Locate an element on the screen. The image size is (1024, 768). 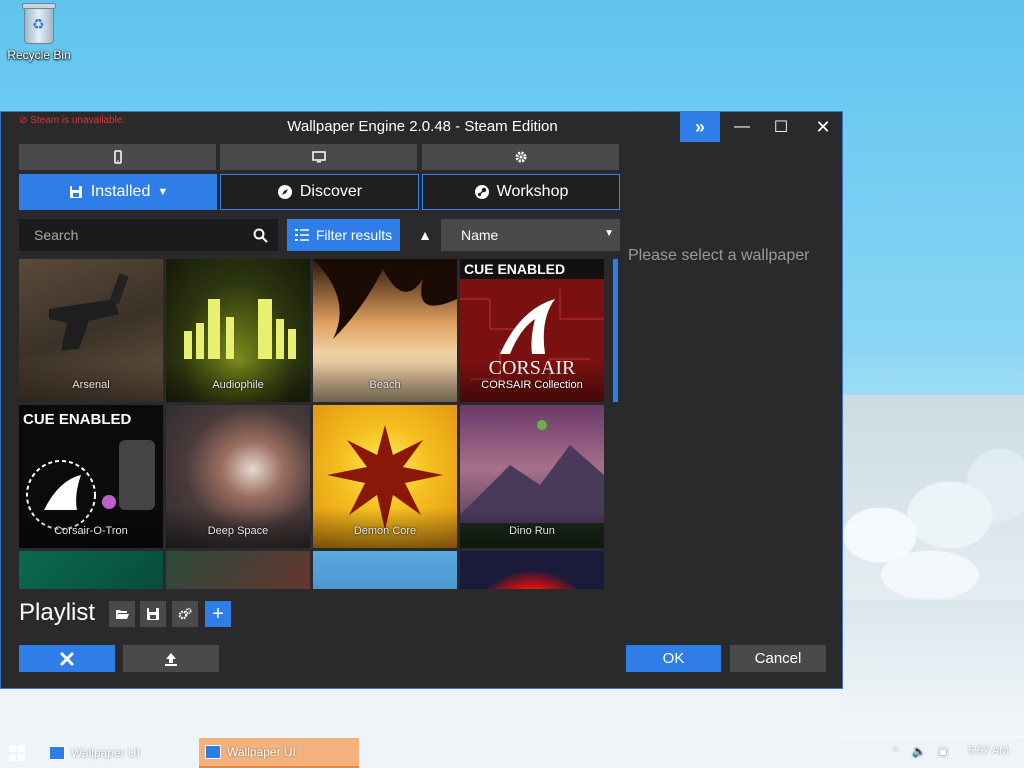
phone-icon is located at coordinates (117, 157).